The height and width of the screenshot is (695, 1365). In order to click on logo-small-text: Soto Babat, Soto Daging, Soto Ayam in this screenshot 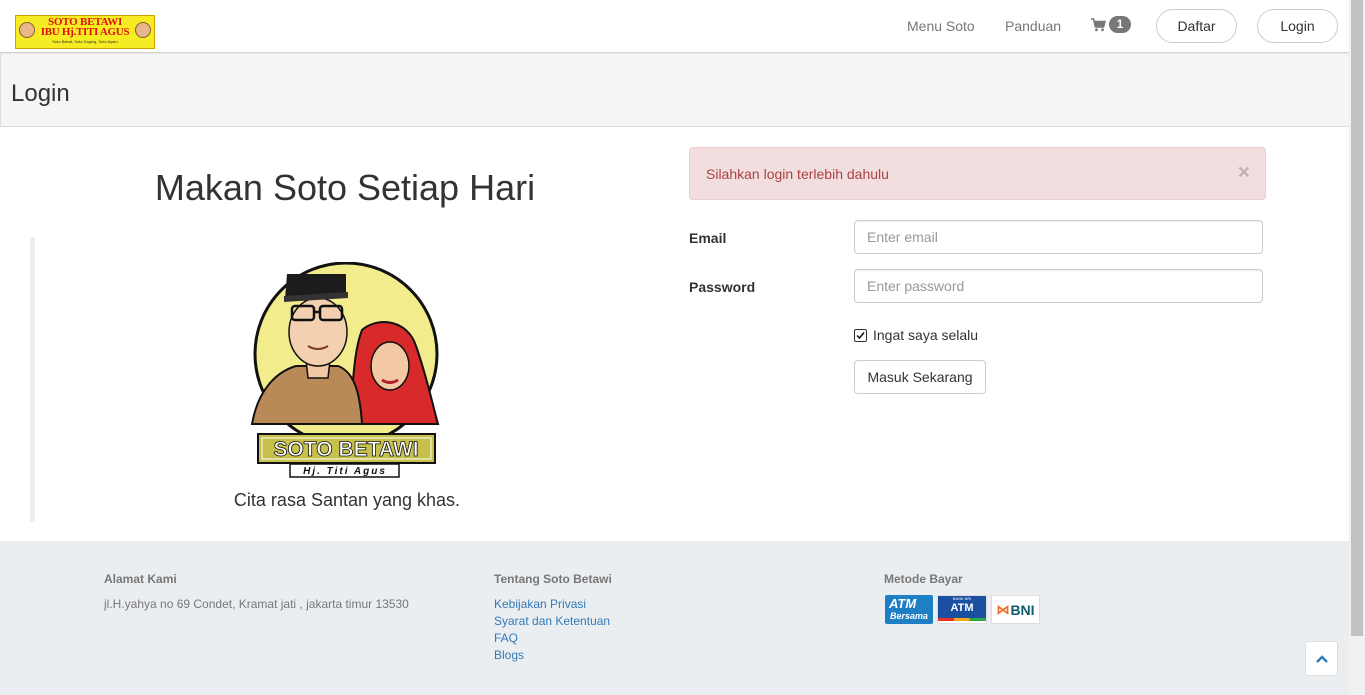, I will do `click(85, 41)`.